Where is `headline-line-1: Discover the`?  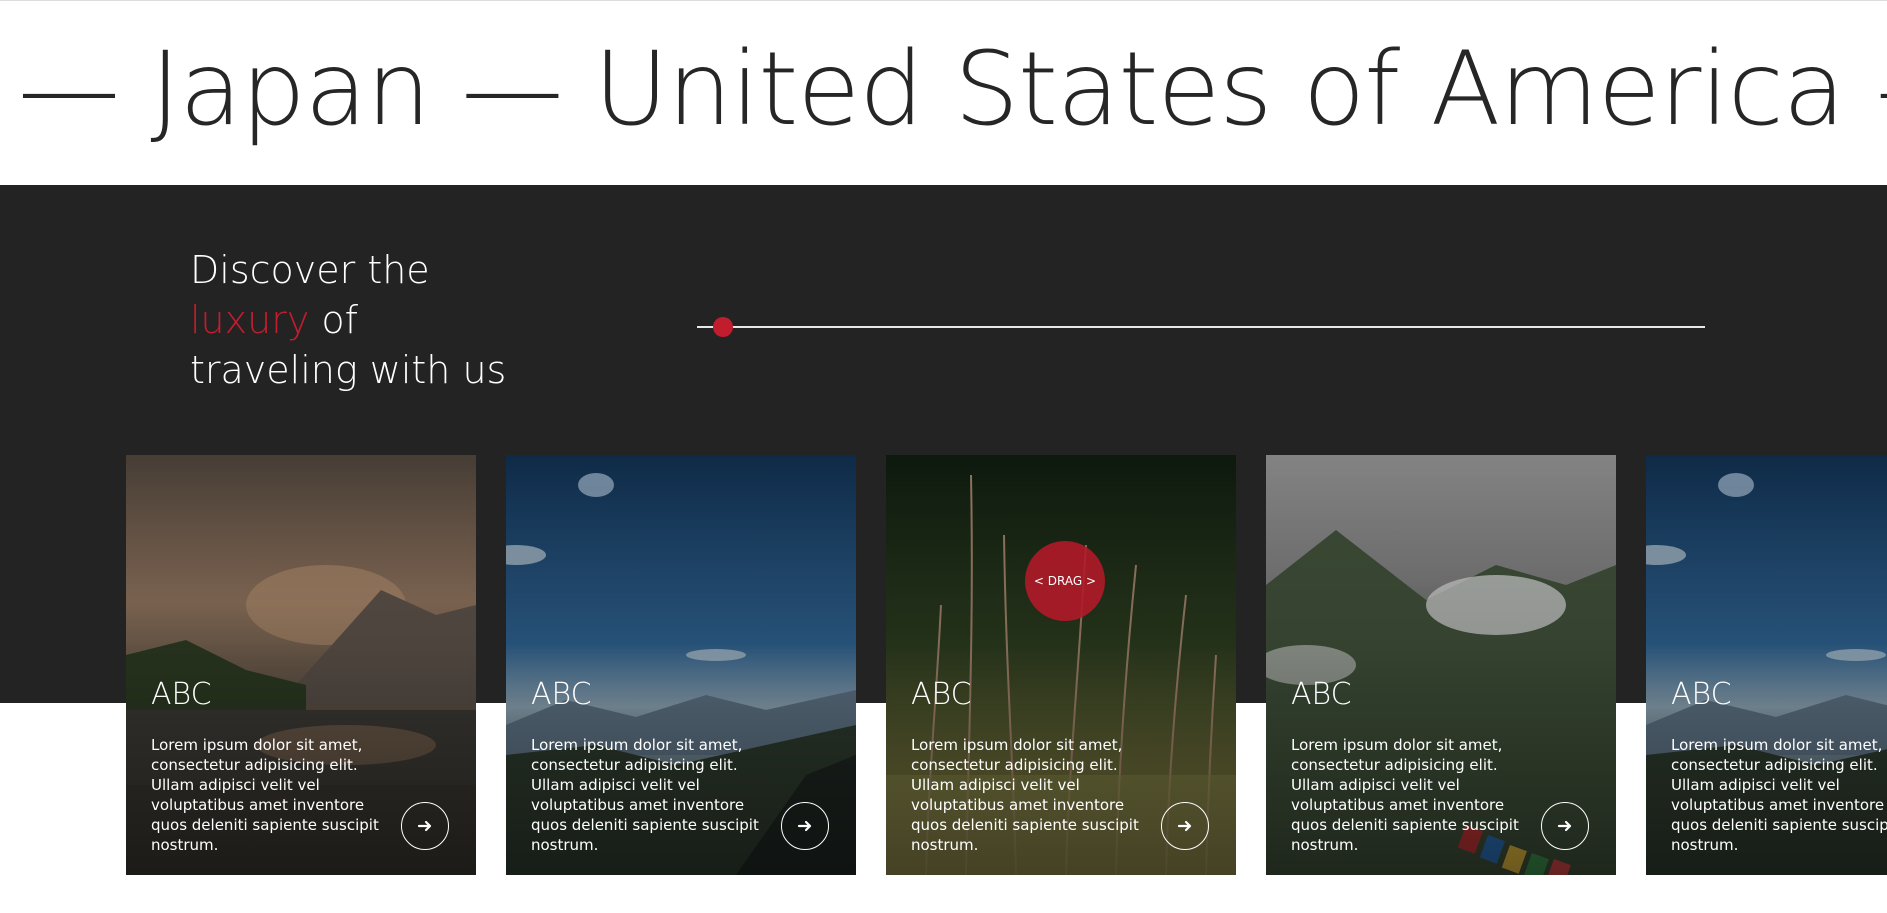 headline-line-1: Discover the is located at coordinates (310, 270).